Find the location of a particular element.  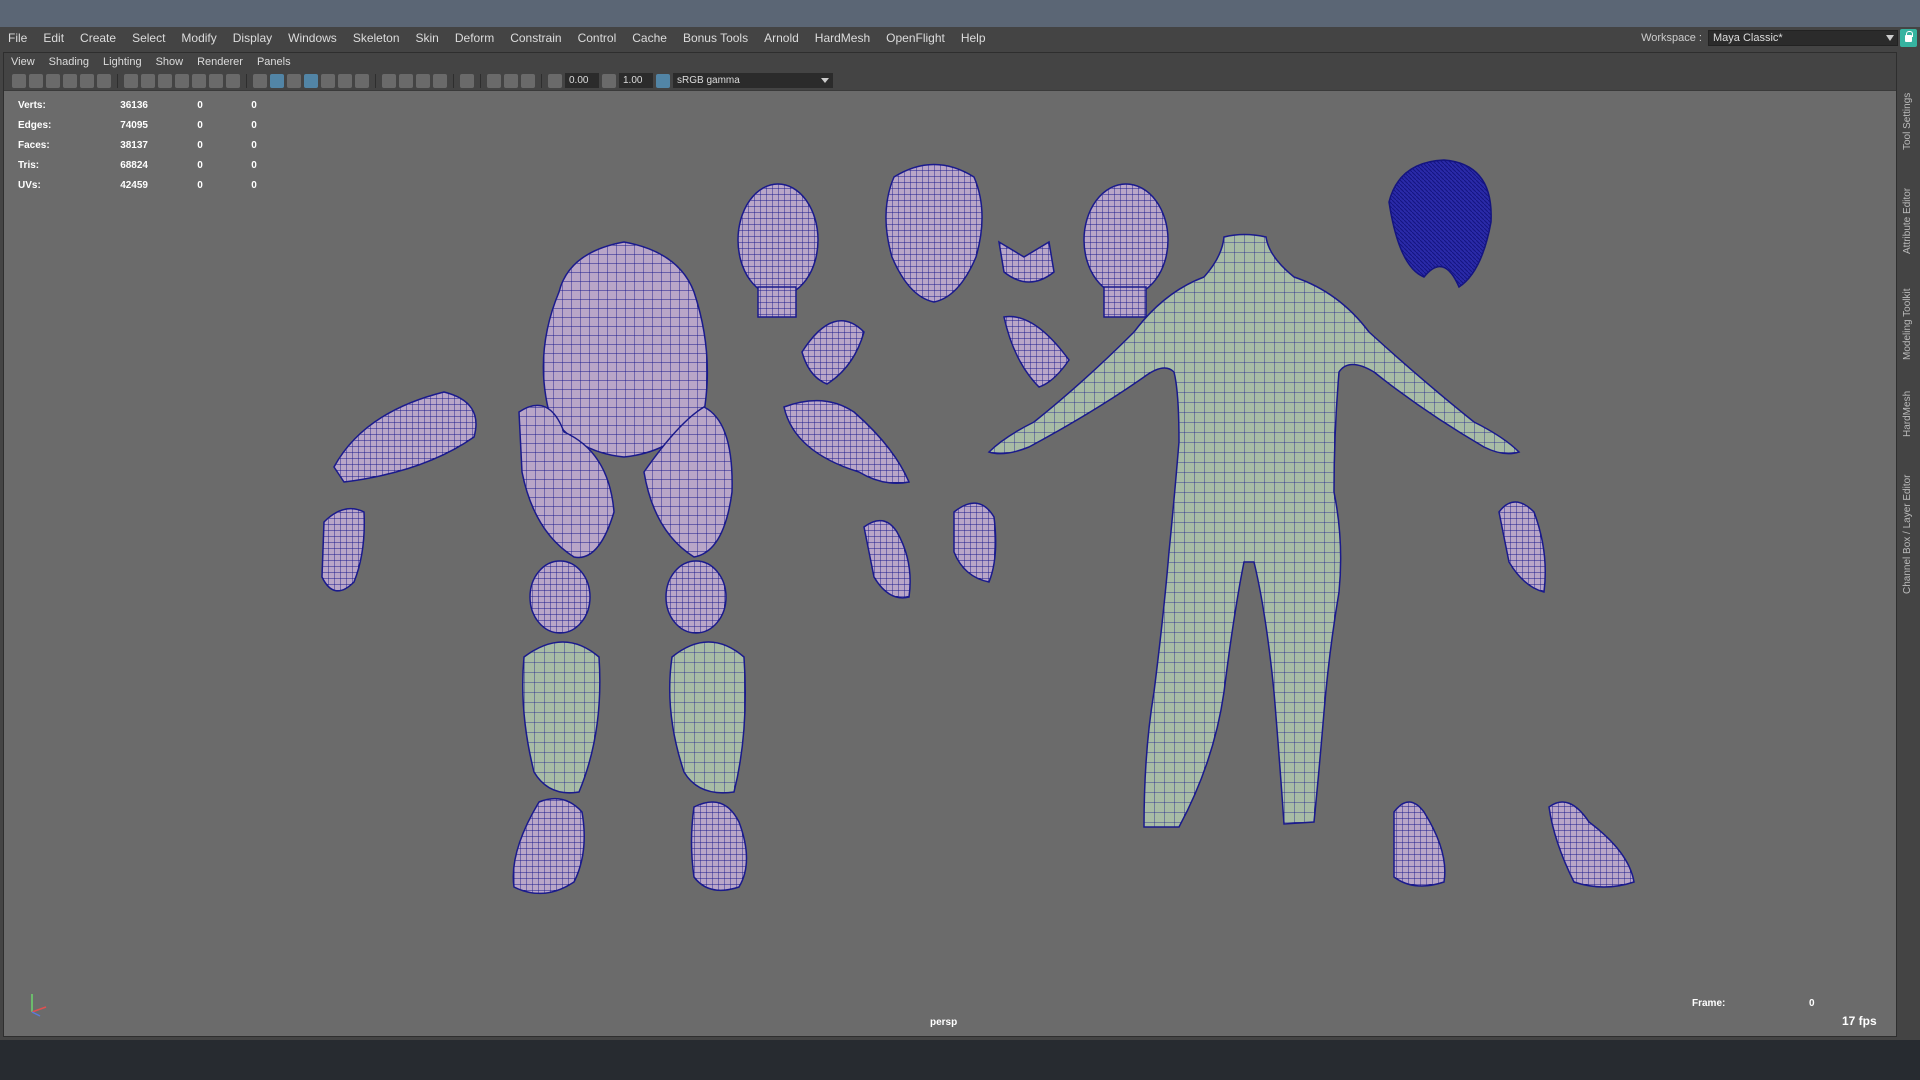

lock-icon is located at coordinates (1908, 38).